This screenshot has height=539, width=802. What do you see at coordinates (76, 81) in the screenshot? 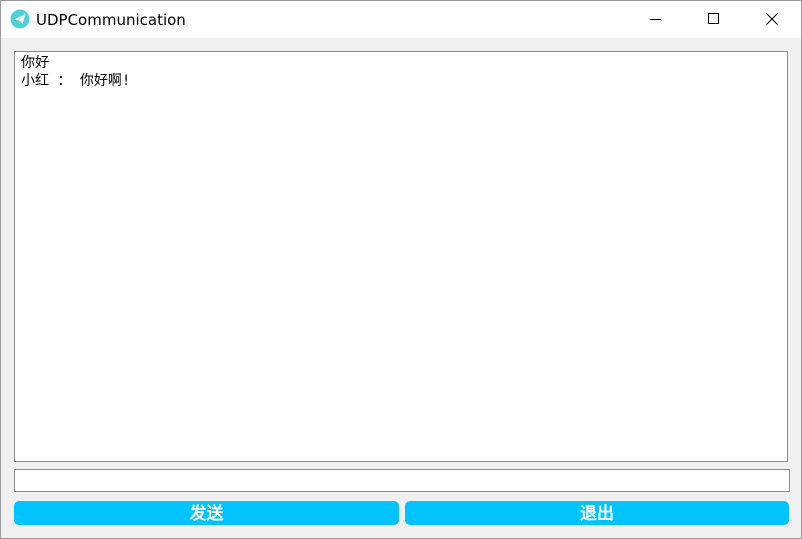
I see `chat-line: 小红 ： 你好啊!` at bounding box center [76, 81].